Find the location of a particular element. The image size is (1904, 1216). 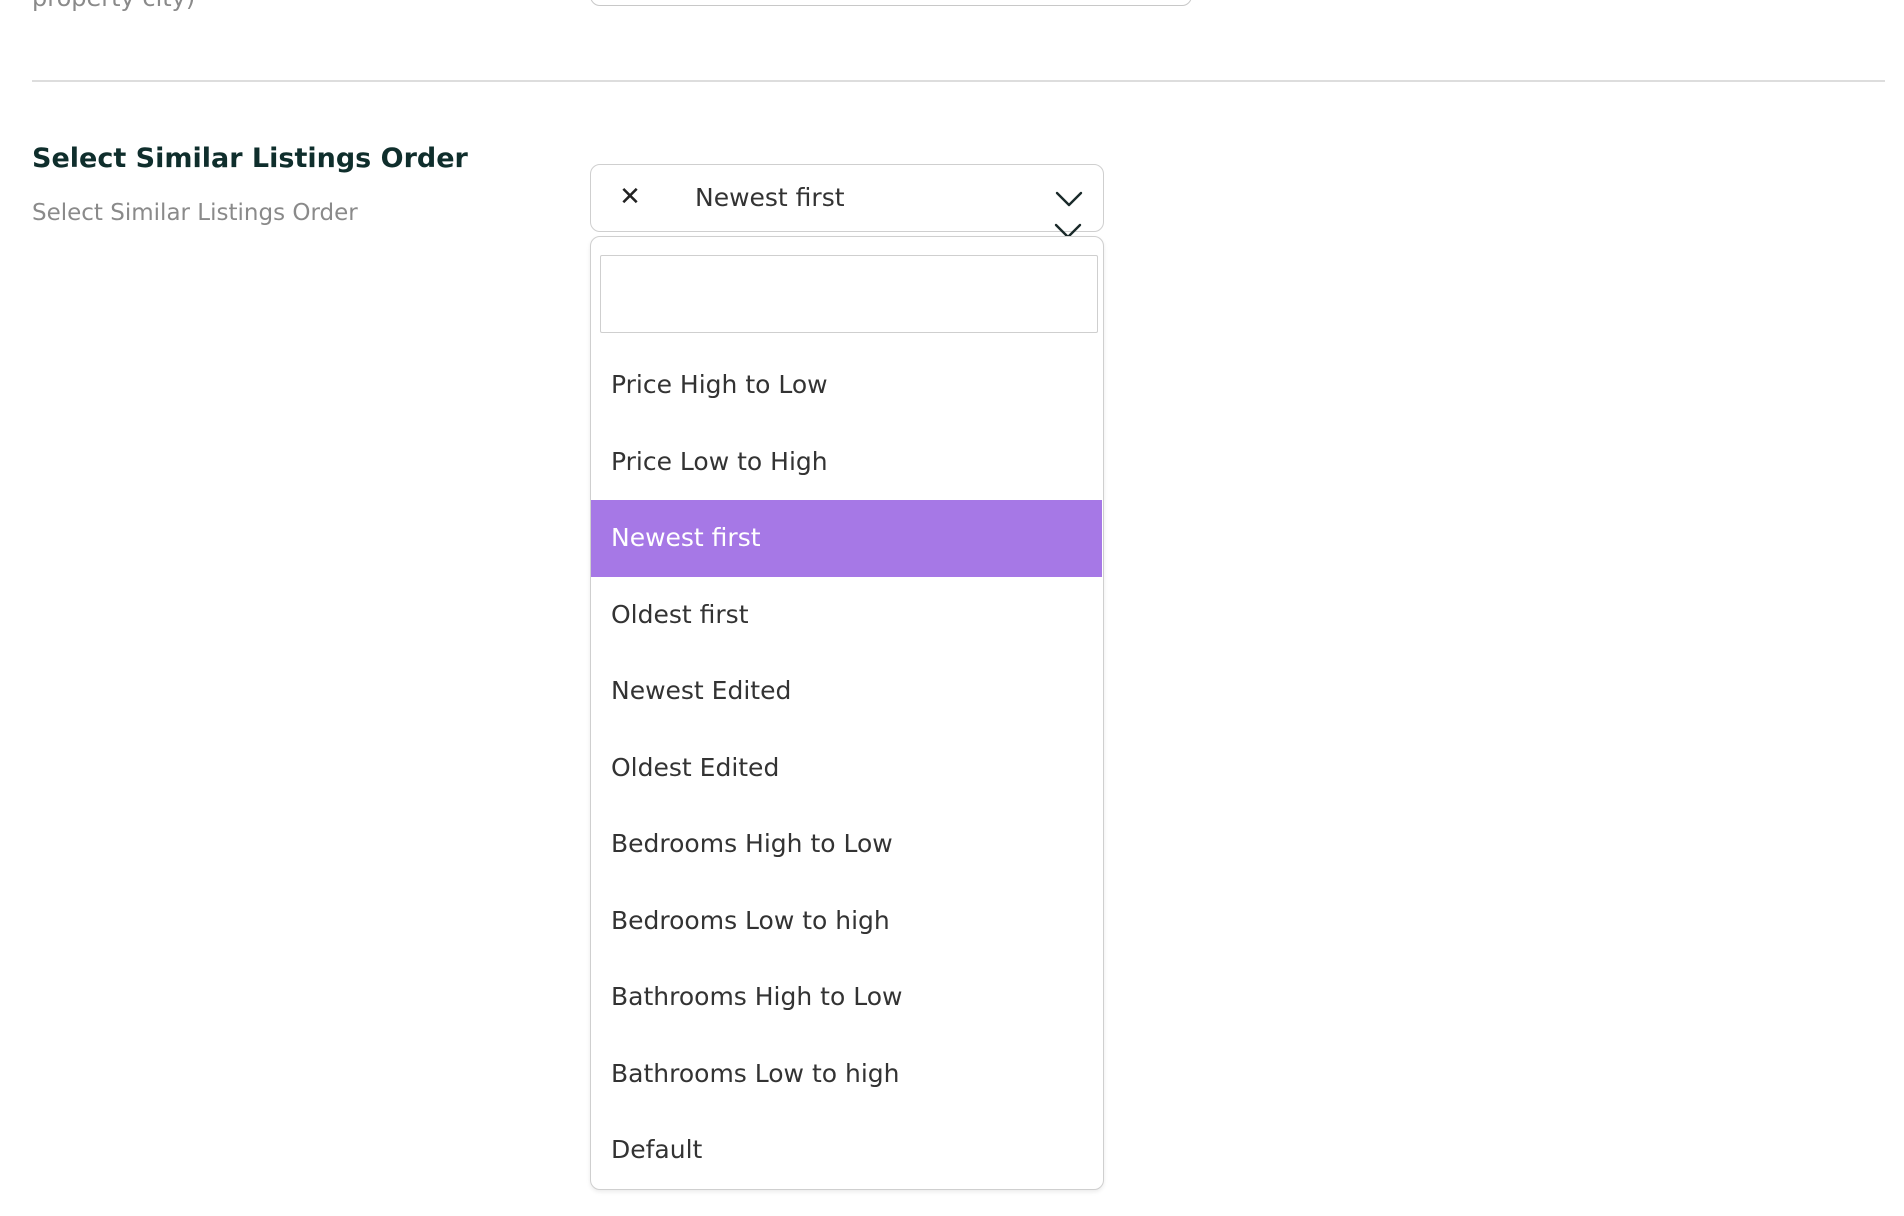

dropdown-option: Price Low to High is located at coordinates (846, 462).